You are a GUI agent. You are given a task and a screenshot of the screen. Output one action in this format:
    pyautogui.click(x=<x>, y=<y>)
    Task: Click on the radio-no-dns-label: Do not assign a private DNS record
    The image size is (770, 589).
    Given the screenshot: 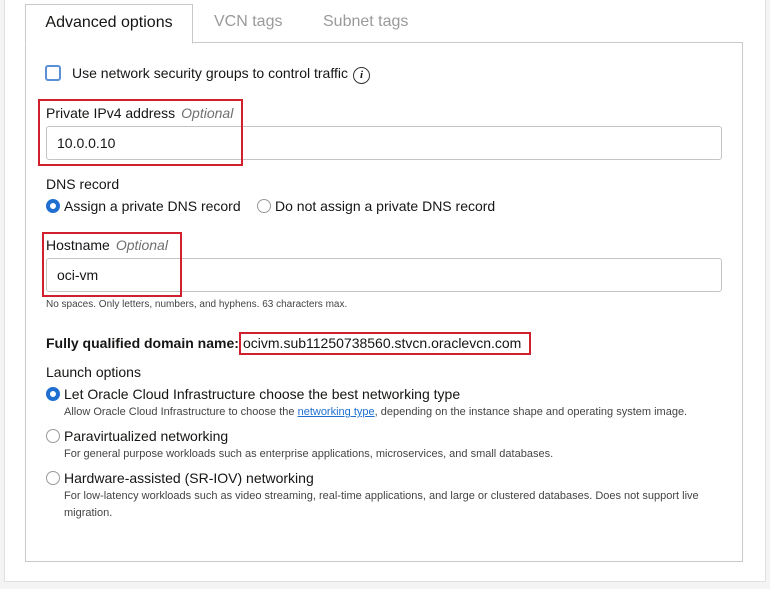 What is the action you would take?
    pyautogui.click(x=385, y=206)
    